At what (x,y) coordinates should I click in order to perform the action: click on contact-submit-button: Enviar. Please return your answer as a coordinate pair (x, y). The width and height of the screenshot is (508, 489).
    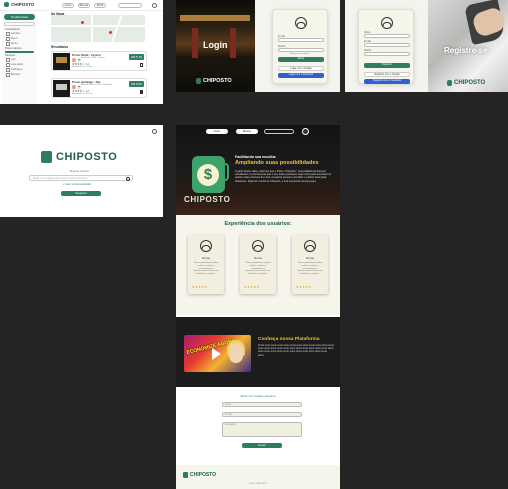
    Looking at the image, I should click on (262, 445).